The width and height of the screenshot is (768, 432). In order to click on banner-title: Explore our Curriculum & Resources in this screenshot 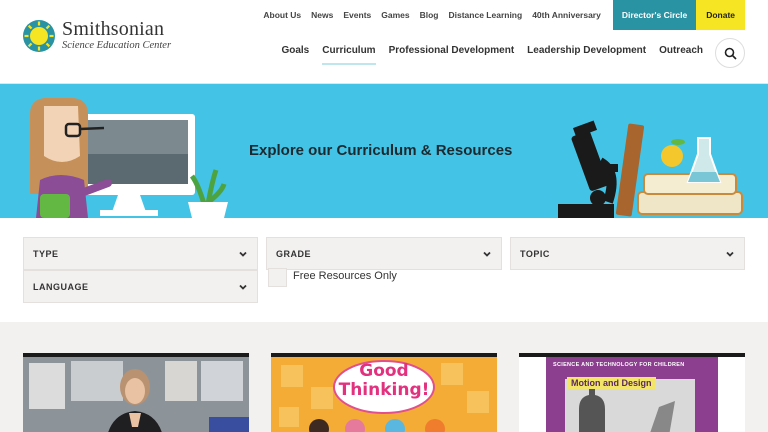, I will do `click(381, 150)`.